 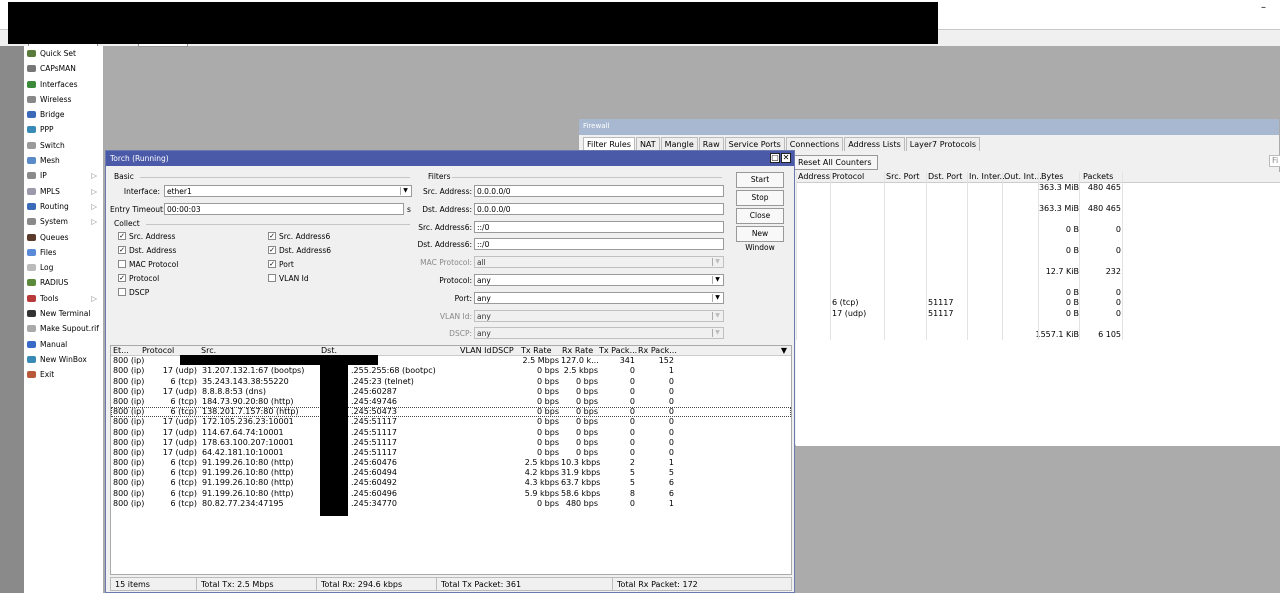 What do you see at coordinates (63, 53) in the screenshot?
I see `sidebar-item-quick-set: Quick Set` at bounding box center [63, 53].